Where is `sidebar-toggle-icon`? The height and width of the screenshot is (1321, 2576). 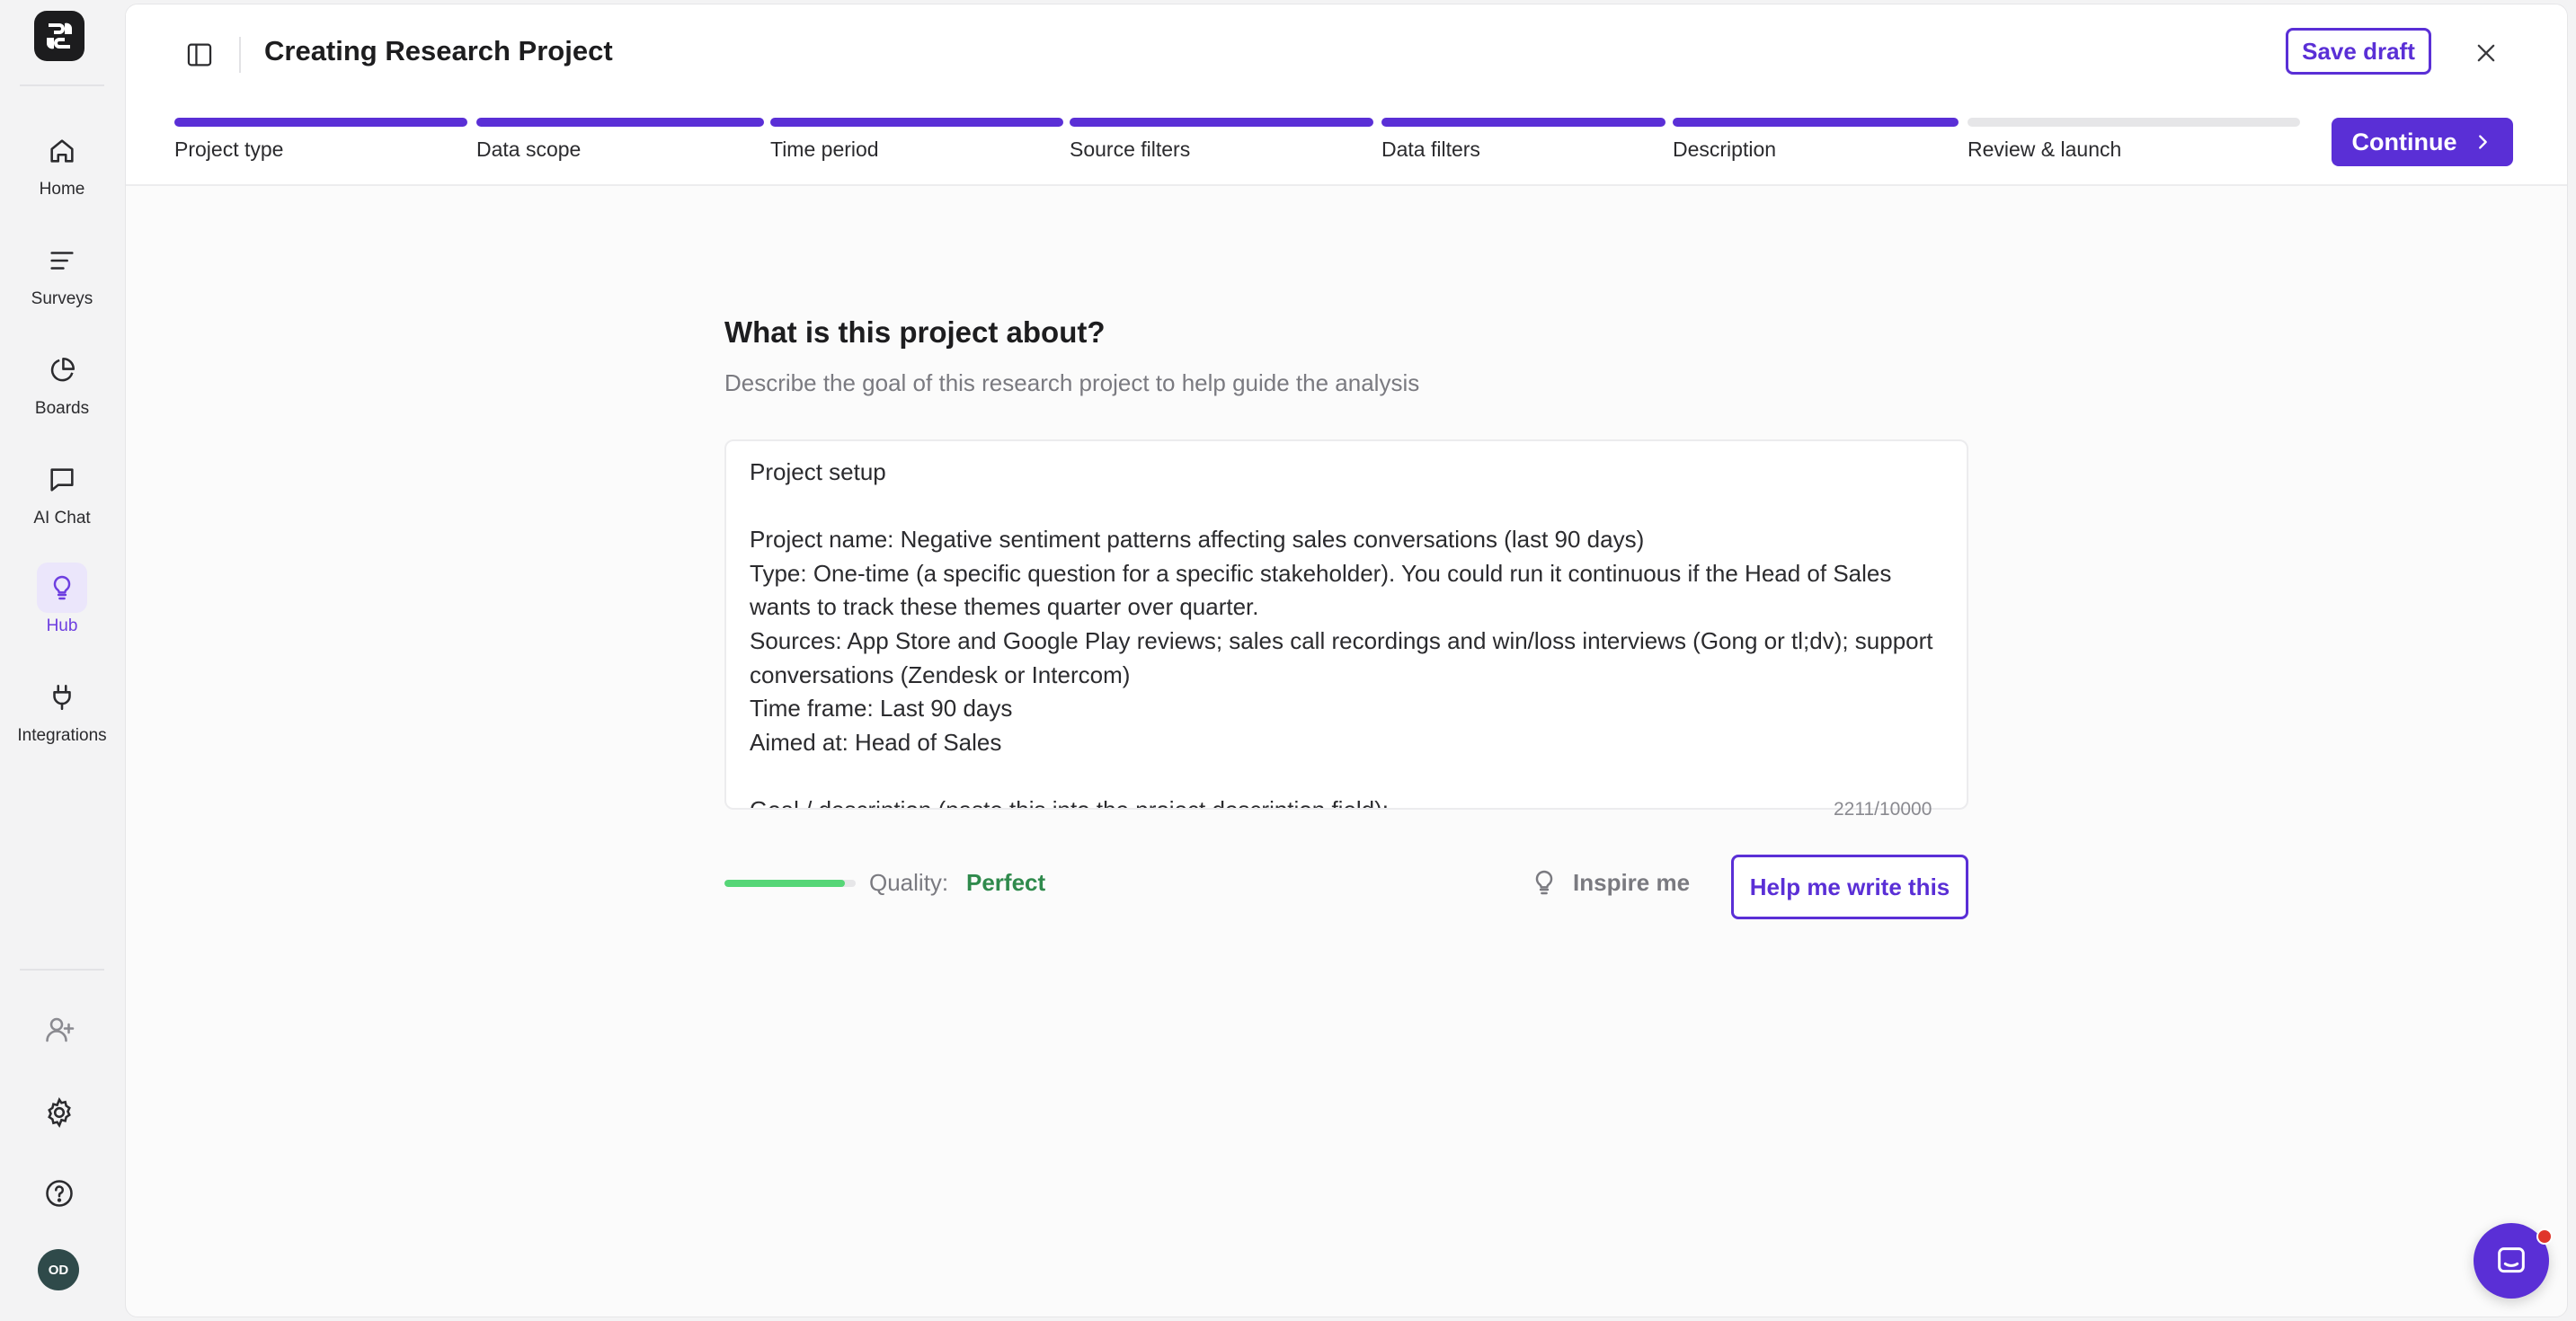 sidebar-toggle-icon is located at coordinates (199, 54).